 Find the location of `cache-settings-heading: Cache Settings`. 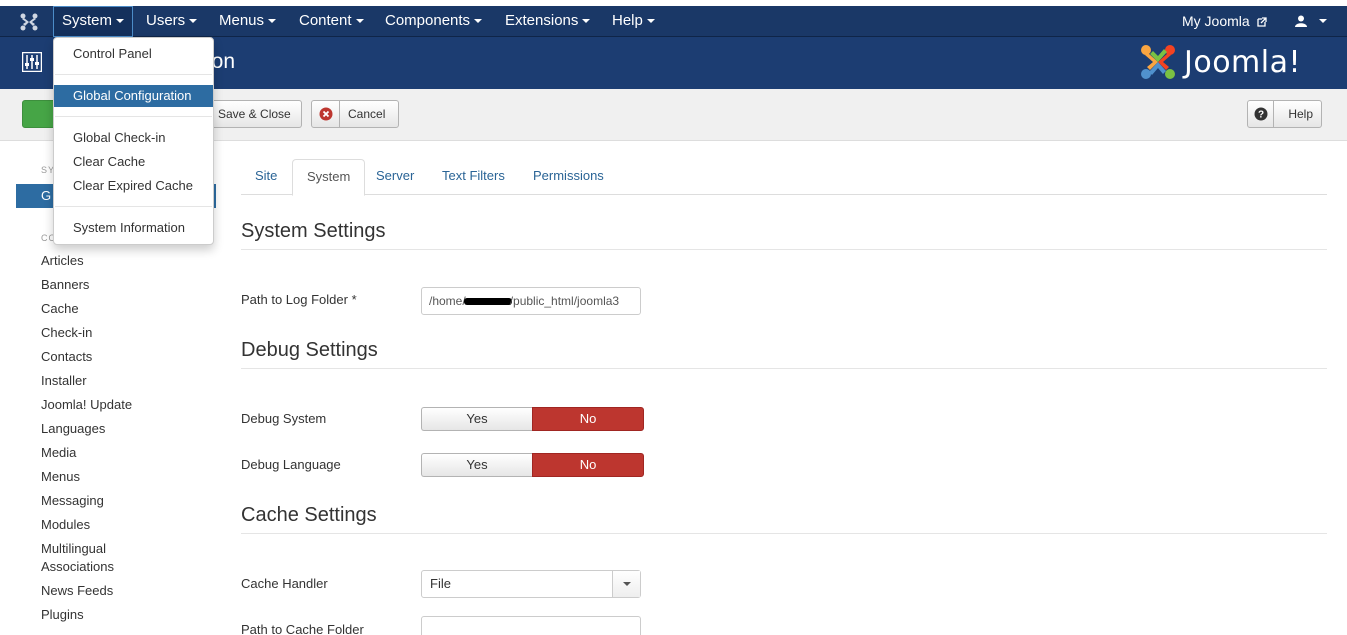

cache-settings-heading: Cache Settings is located at coordinates (309, 515).